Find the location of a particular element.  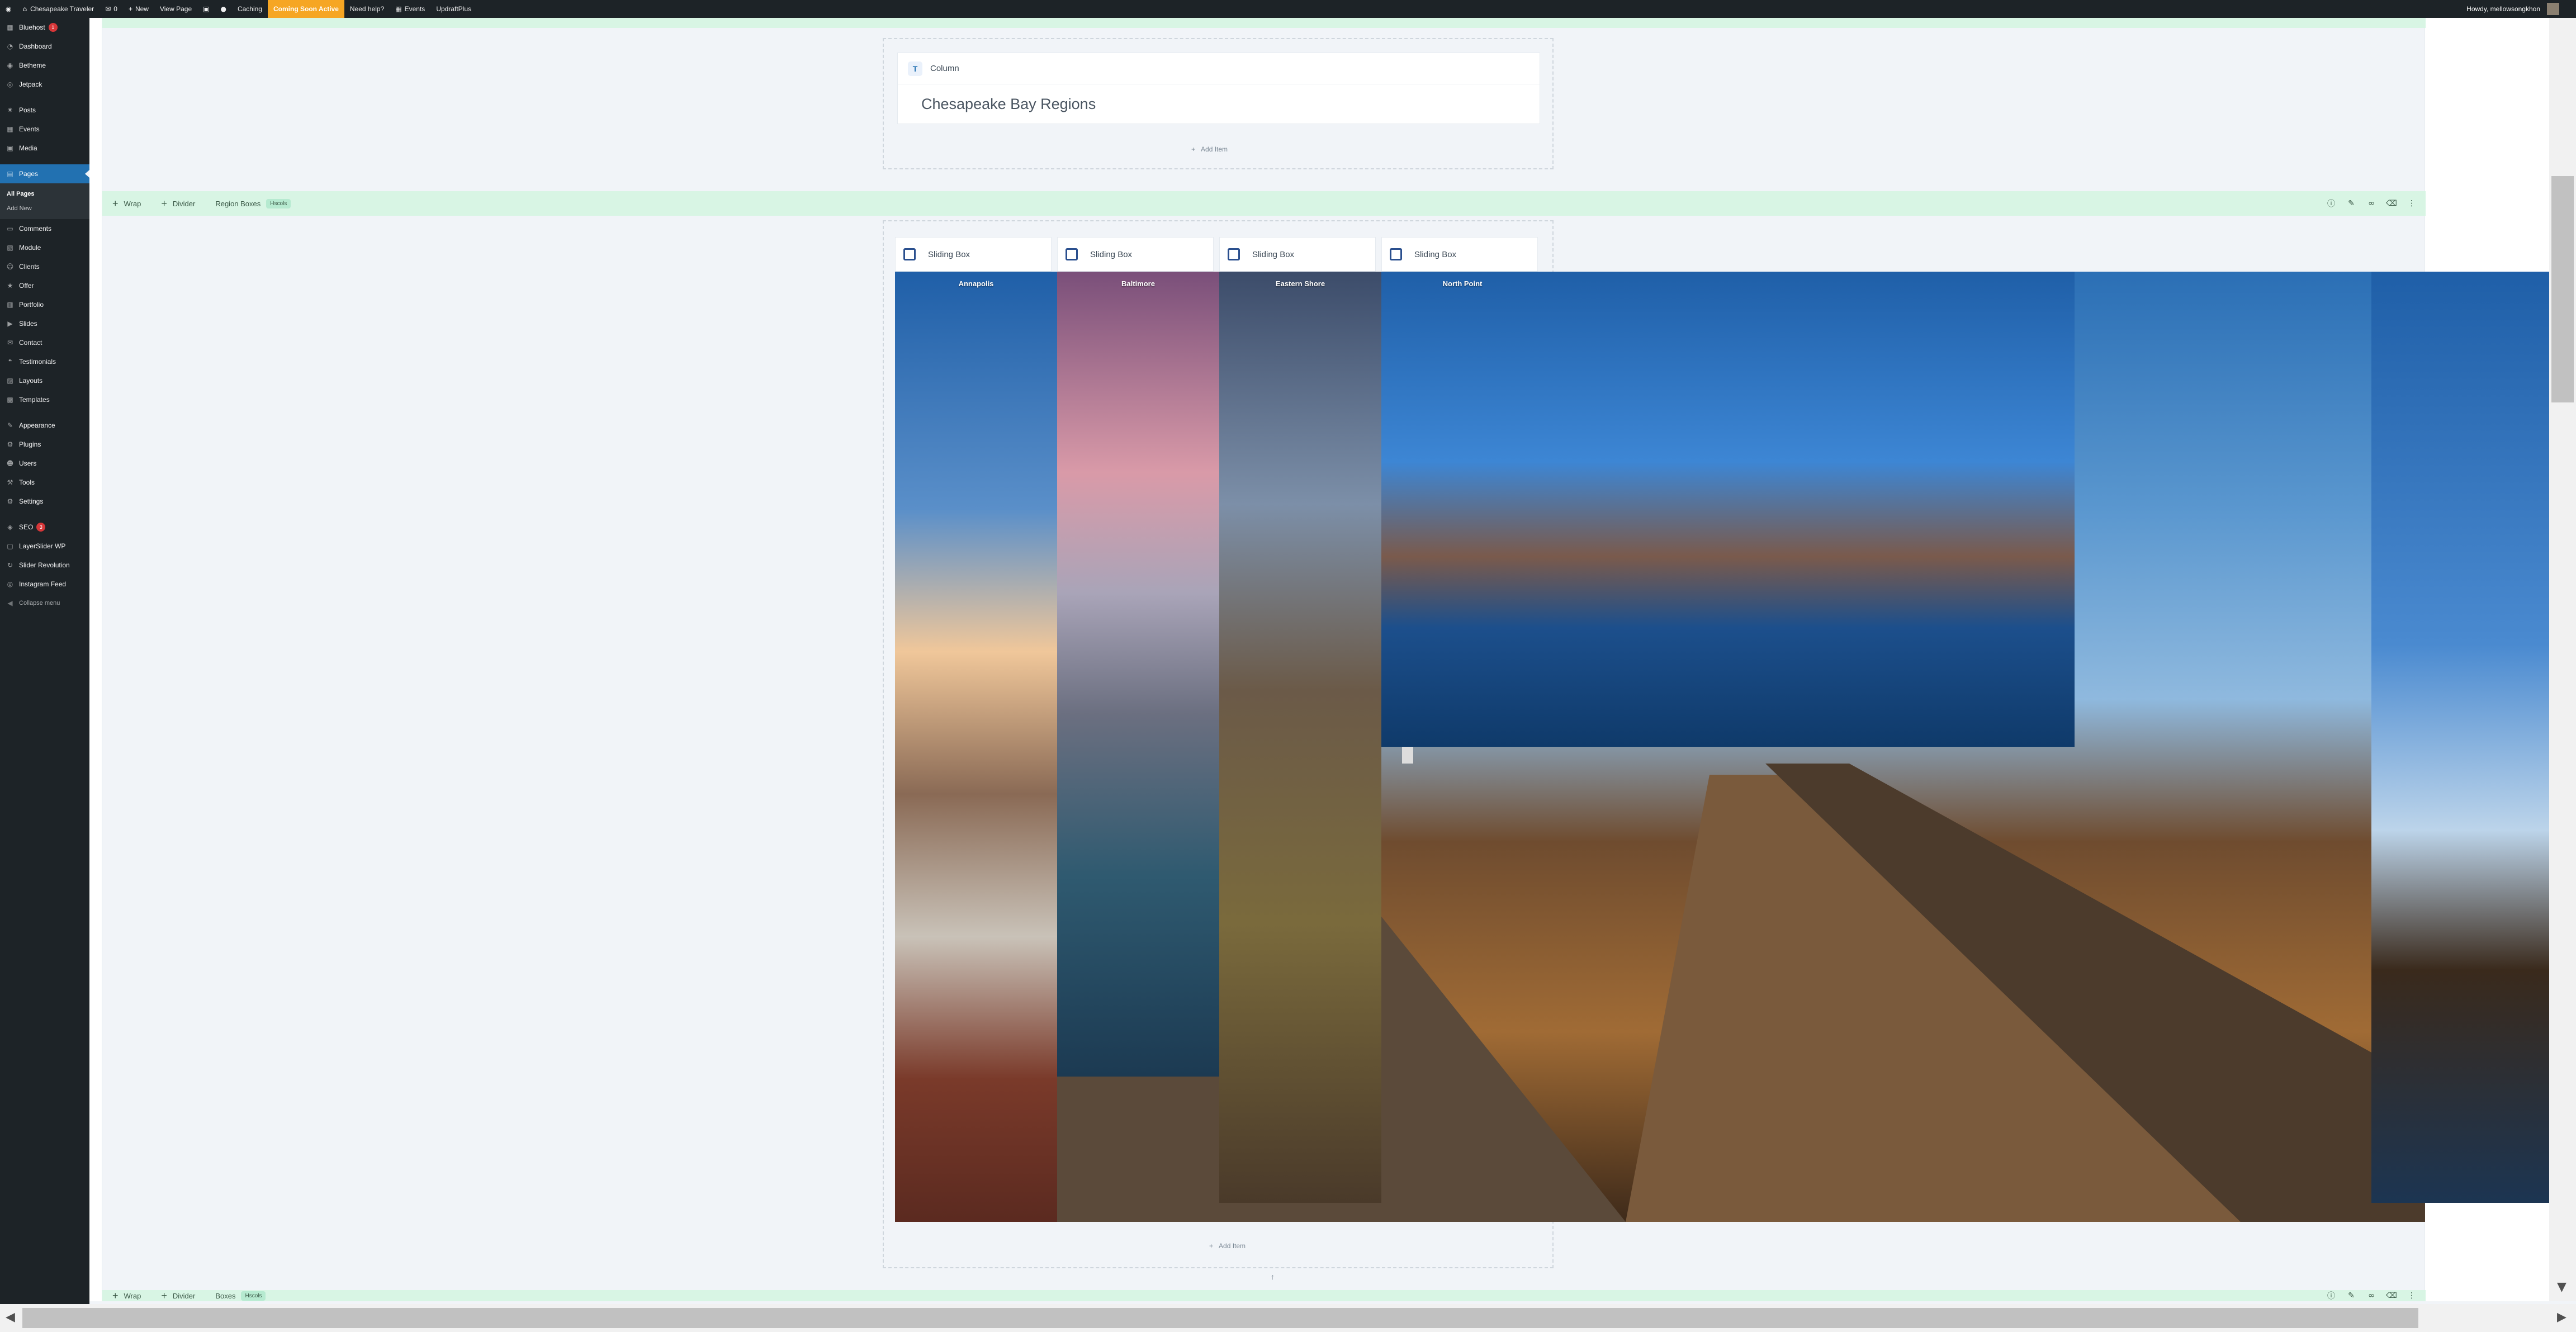

sidebar-item-label: Slider Revolution is located at coordinates (45, 565).